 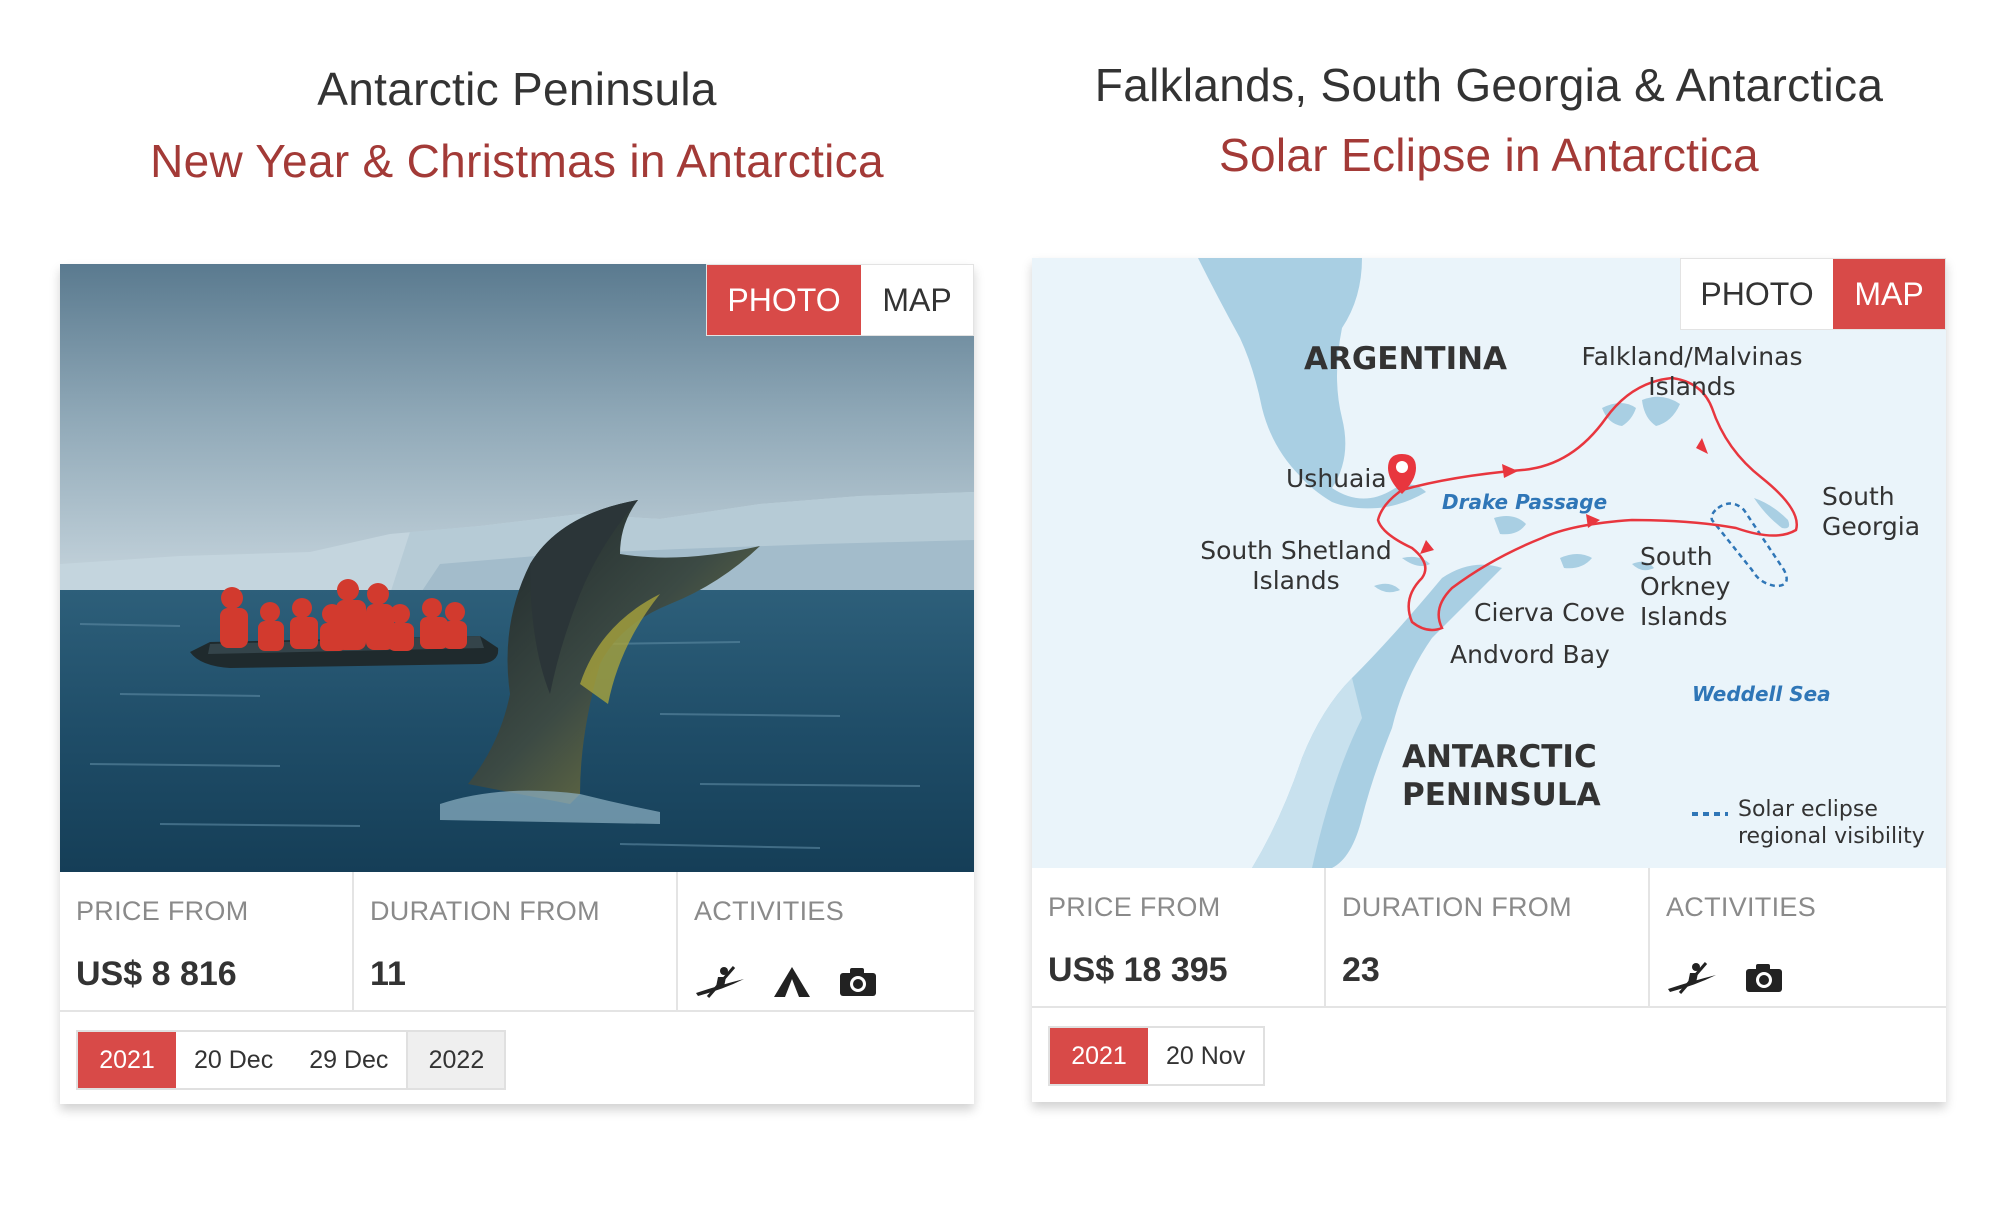 What do you see at coordinates (1489, 85) in the screenshot?
I see `trip-region-title: Falklands, South Georgia & Antarctica` at bounding box center [1489, 85].